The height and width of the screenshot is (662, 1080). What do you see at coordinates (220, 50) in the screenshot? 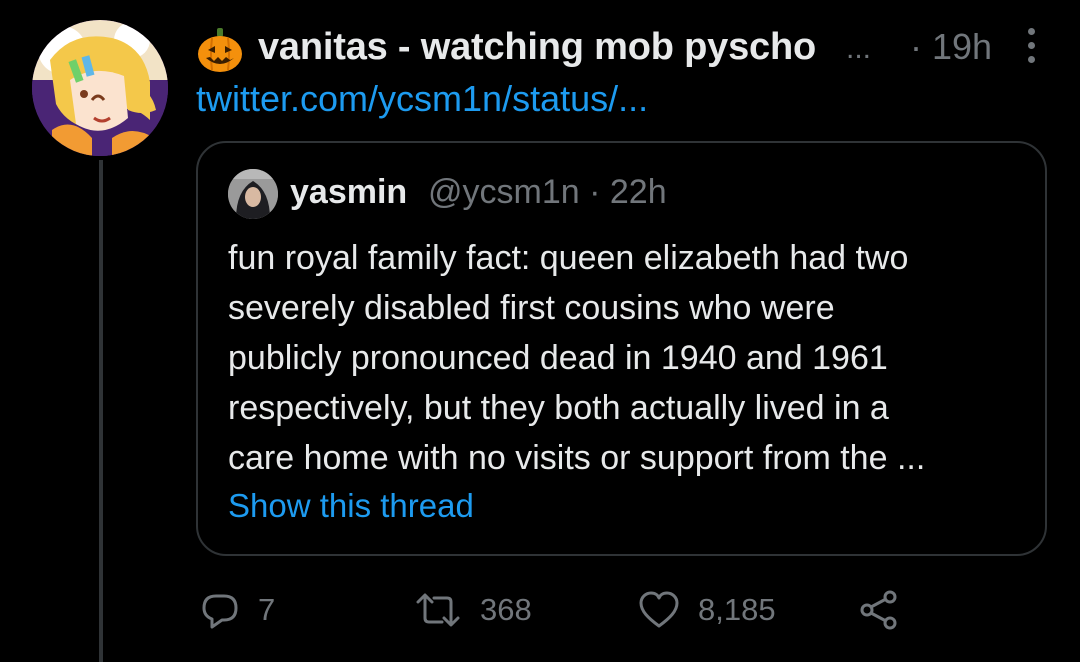
I see `jack-o-lantern-icon` at bounding box center [220, 50].